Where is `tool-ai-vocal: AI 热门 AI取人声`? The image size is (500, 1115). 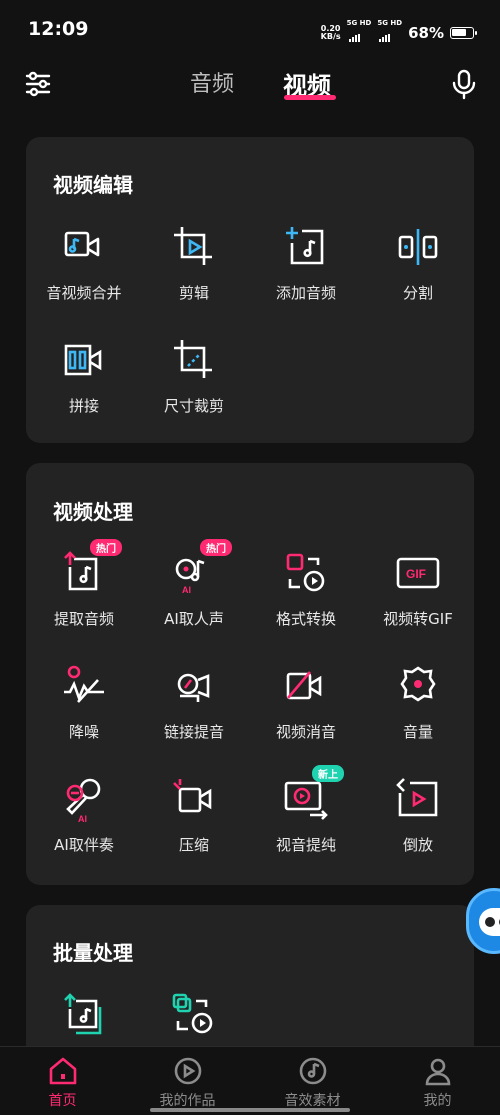
tool-ai-vocal: AI 热门 AI取人声 is located at coordinates (194, 584).